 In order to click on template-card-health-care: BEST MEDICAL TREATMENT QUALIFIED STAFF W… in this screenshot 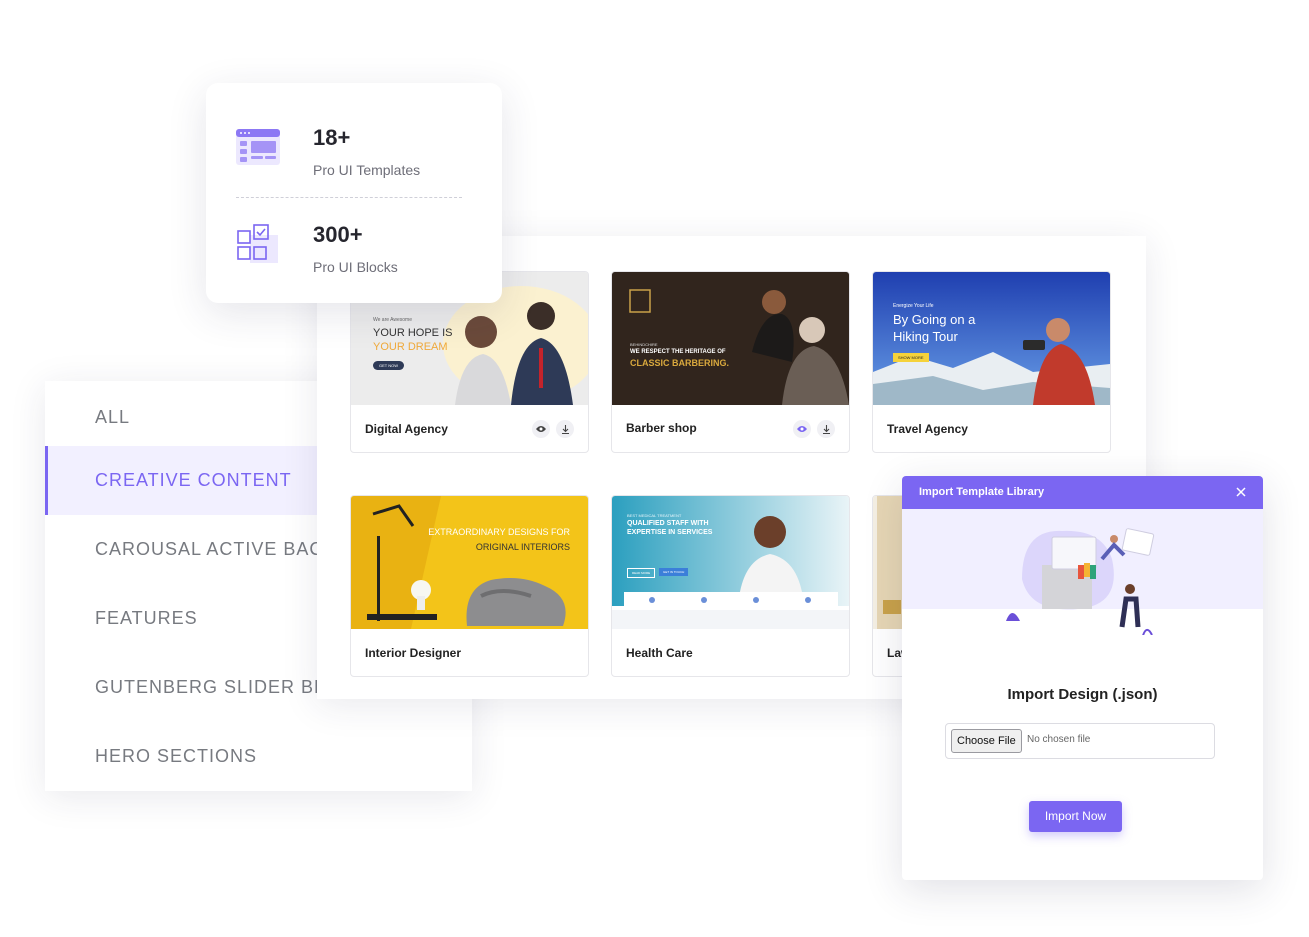, I will do `click(730, 586)`.